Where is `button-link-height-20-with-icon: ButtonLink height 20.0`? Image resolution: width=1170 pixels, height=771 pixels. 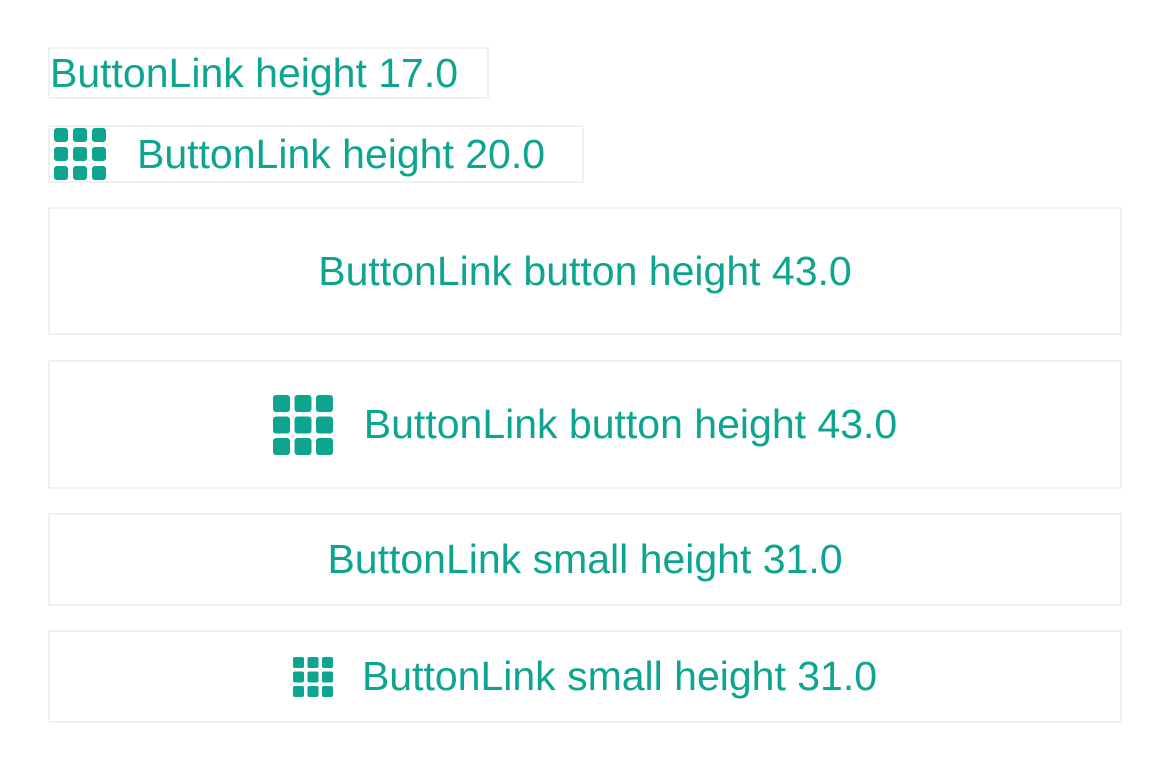
button-link-height-20-with-icon: ButtonLink height 20.0 is located at coordinates (316, 154).